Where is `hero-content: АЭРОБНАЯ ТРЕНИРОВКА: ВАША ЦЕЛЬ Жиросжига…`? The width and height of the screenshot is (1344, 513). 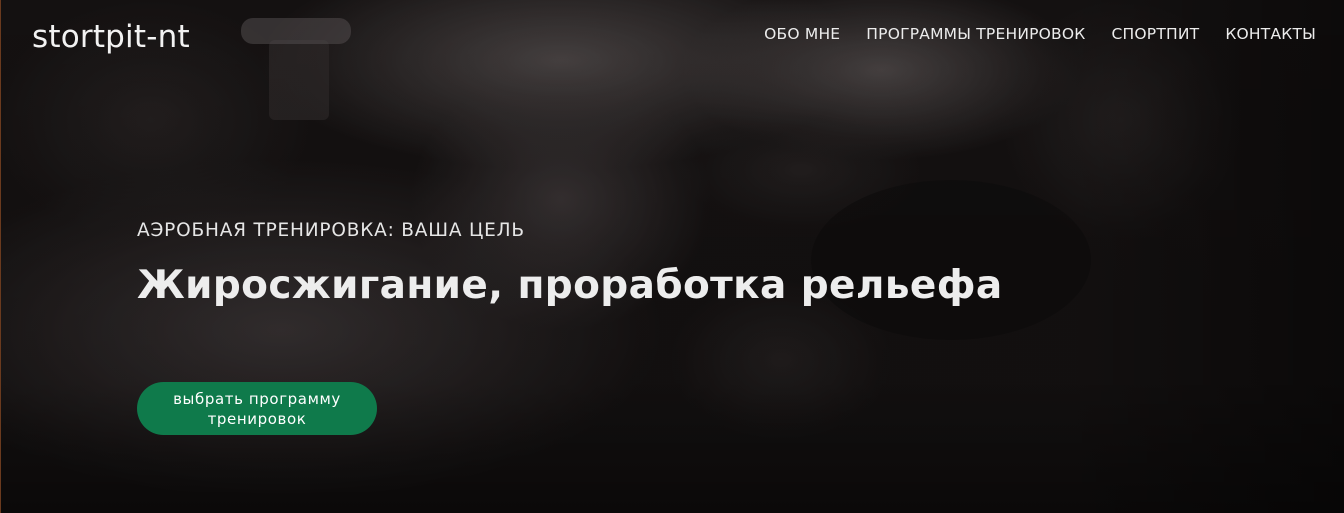
hero-content: АЭРОБНАЯ ТРЕНИРОВКА: ВАША ЦЕЛЬ Жиросжига… is located at coordinates (637, 265).